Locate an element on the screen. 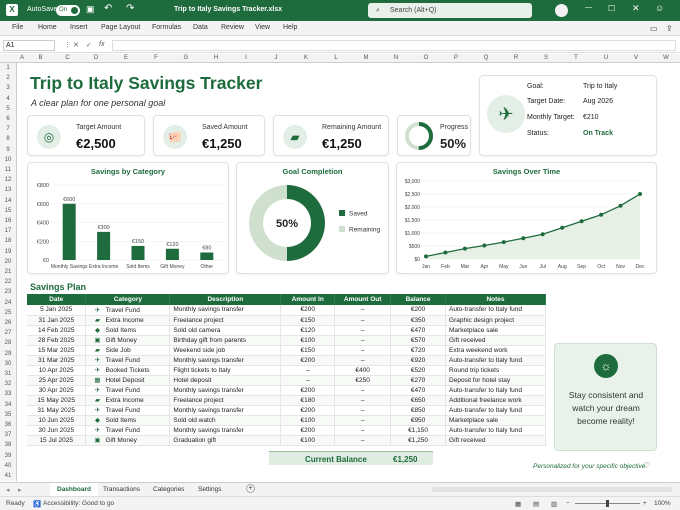  table-cell: 10 Apr 2025 is located at coordinates (57, 370).